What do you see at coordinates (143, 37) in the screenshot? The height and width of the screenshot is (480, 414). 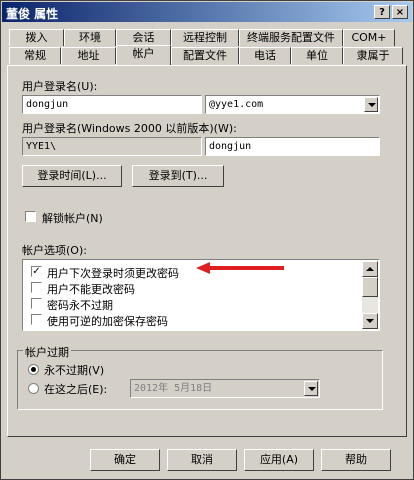 I see `tab-sessions: 会话` at bounding box center [143, 37].